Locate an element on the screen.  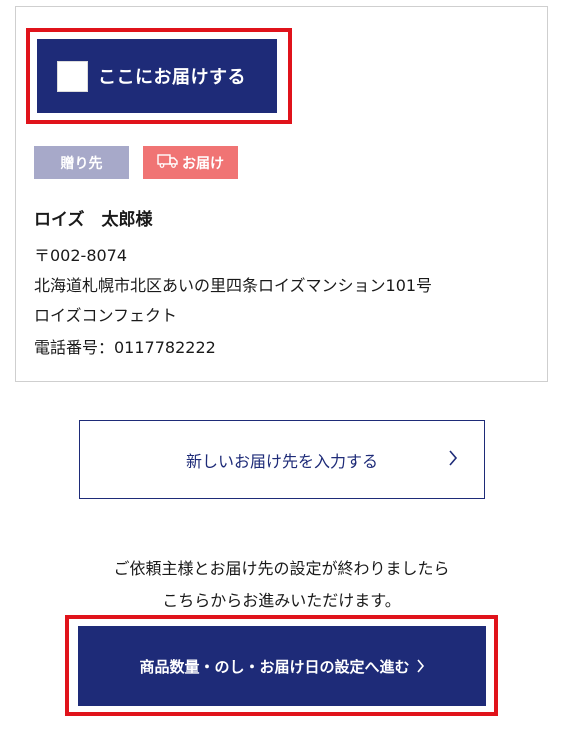
proceed-label: 商品数量・のし・お届け日の設定へ進む is located at coordinates (274, 666).